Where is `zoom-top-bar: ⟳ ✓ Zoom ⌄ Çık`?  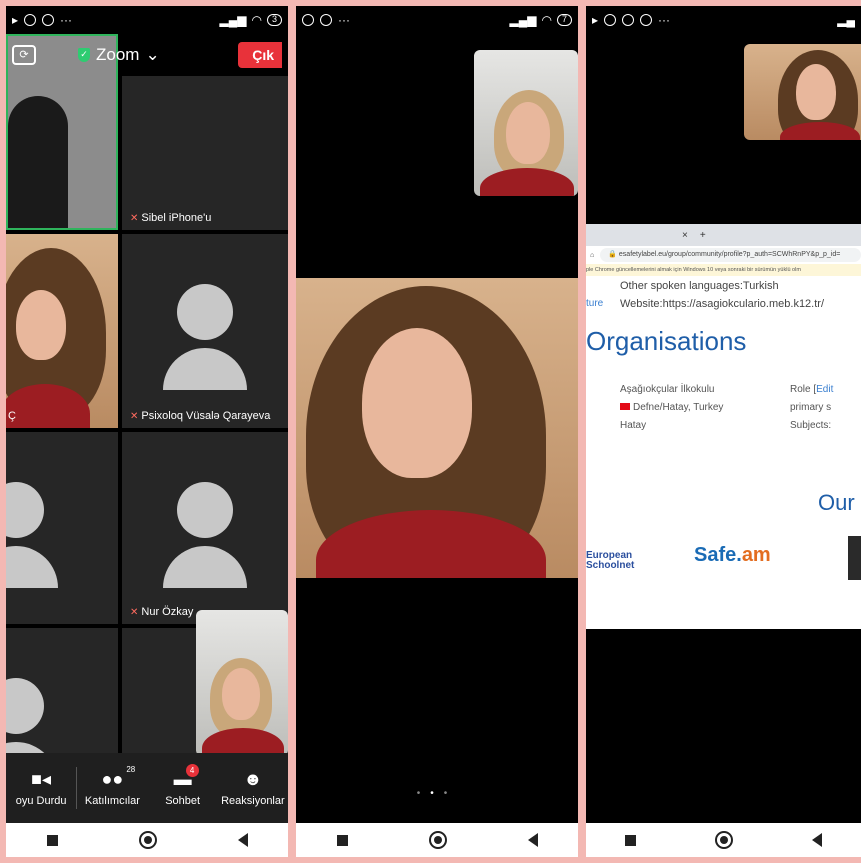
zoom-top-bar: ⟳ ✓ Zoom ⌄ Çık is located at coordinates (147, 55).